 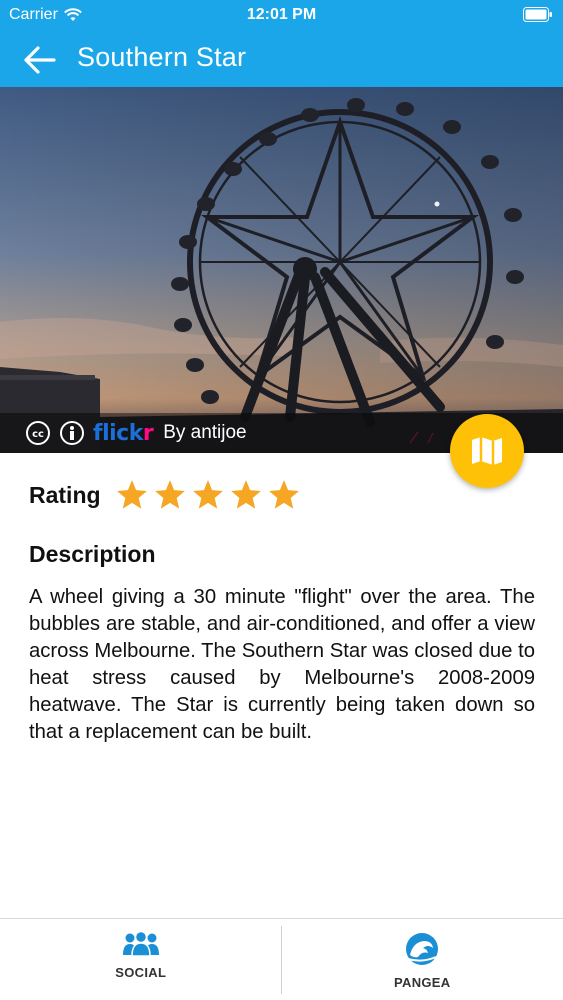 What do you see at coordinates (422, 949) in the screenshot?
I see `pangea-wave-icon` at bounding box center [422, 949].